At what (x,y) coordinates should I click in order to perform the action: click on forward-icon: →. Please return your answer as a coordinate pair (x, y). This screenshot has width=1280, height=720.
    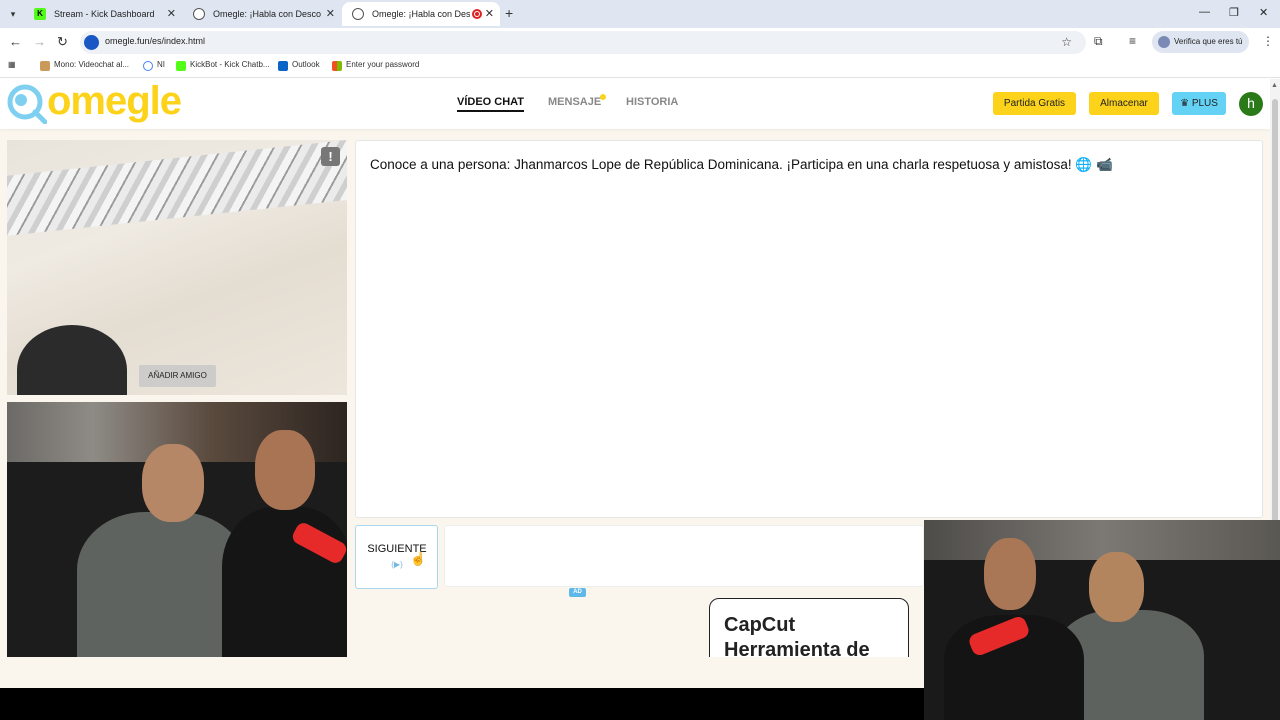
    Looking at the image, I should click on (39, 41).